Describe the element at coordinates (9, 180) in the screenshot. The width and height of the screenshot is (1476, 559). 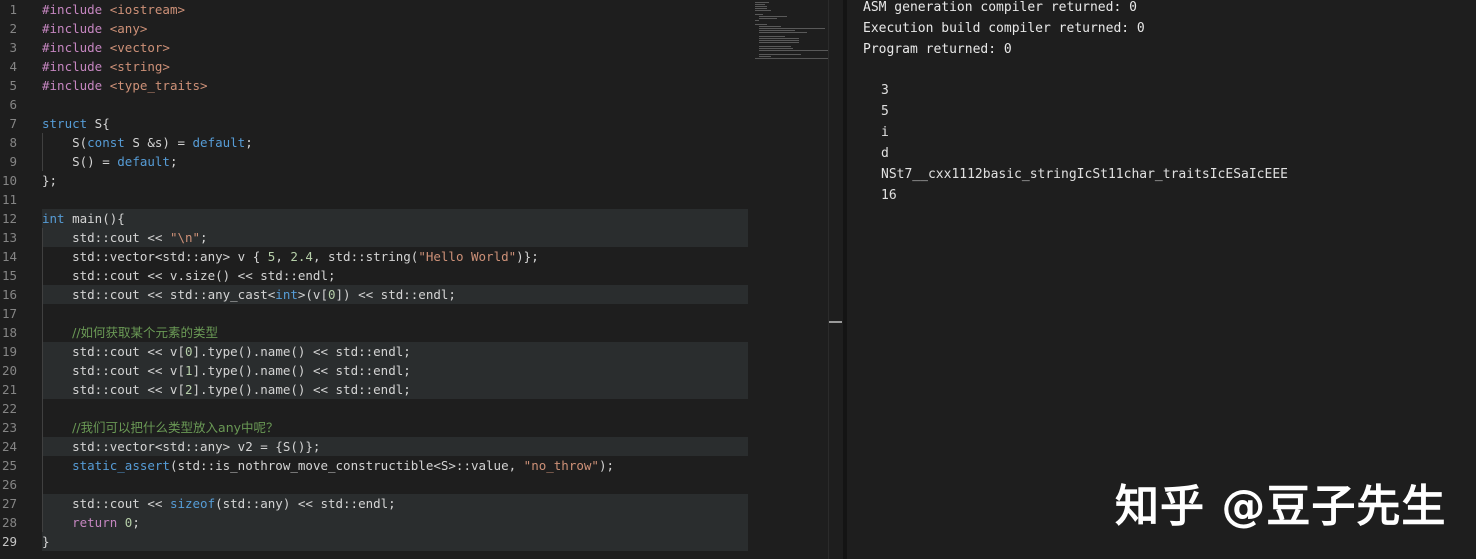
I see `line-number: 10` at that location.